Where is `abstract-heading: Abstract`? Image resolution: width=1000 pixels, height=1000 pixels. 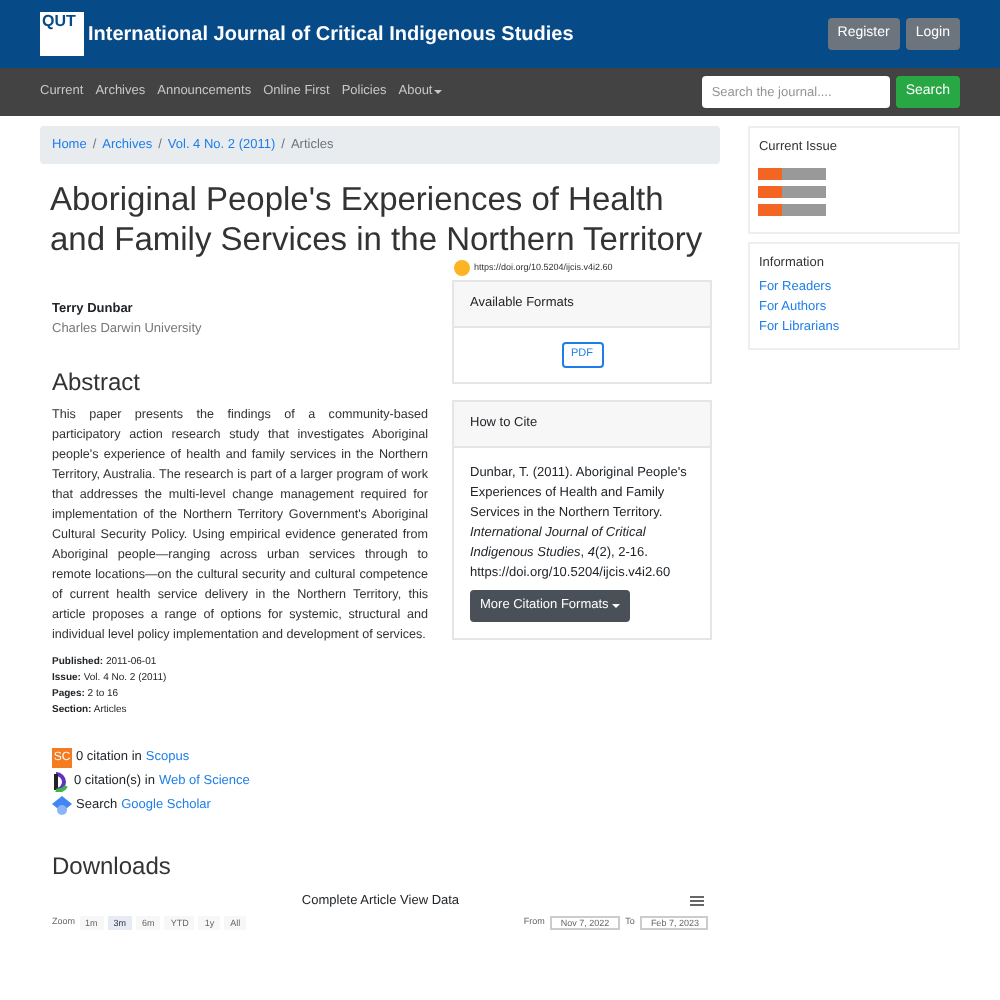
abstract-heading: Abstract is located at coordinates (97, 382).